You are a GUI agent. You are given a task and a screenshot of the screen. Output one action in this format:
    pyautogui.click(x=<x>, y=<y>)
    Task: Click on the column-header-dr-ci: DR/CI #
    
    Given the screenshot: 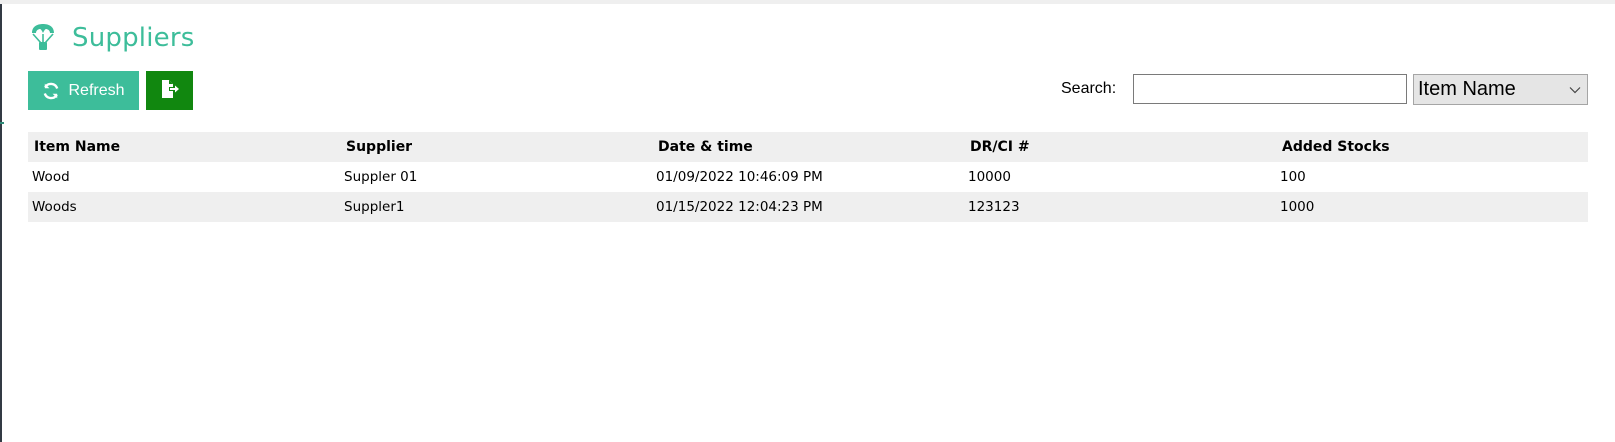 What is the action you would take?
    pyautogui.click(x=1120, y=147)
    